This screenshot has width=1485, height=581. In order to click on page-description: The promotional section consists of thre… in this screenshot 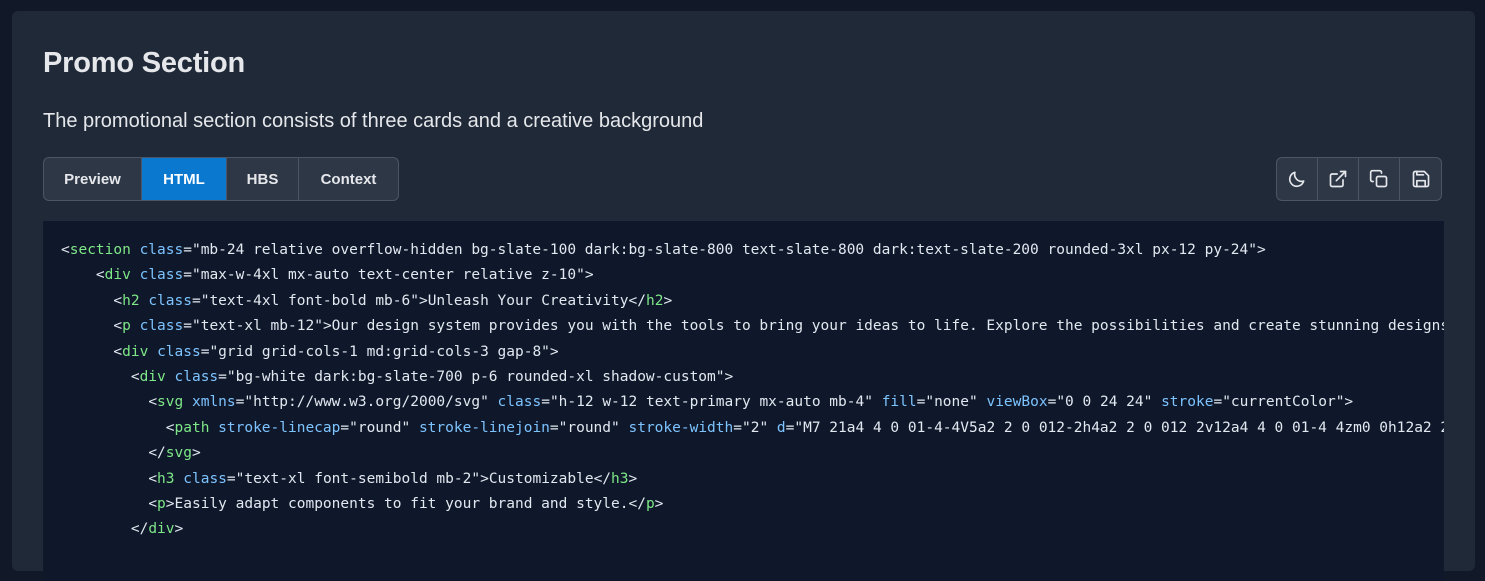, I will do `click(373, 121)`.